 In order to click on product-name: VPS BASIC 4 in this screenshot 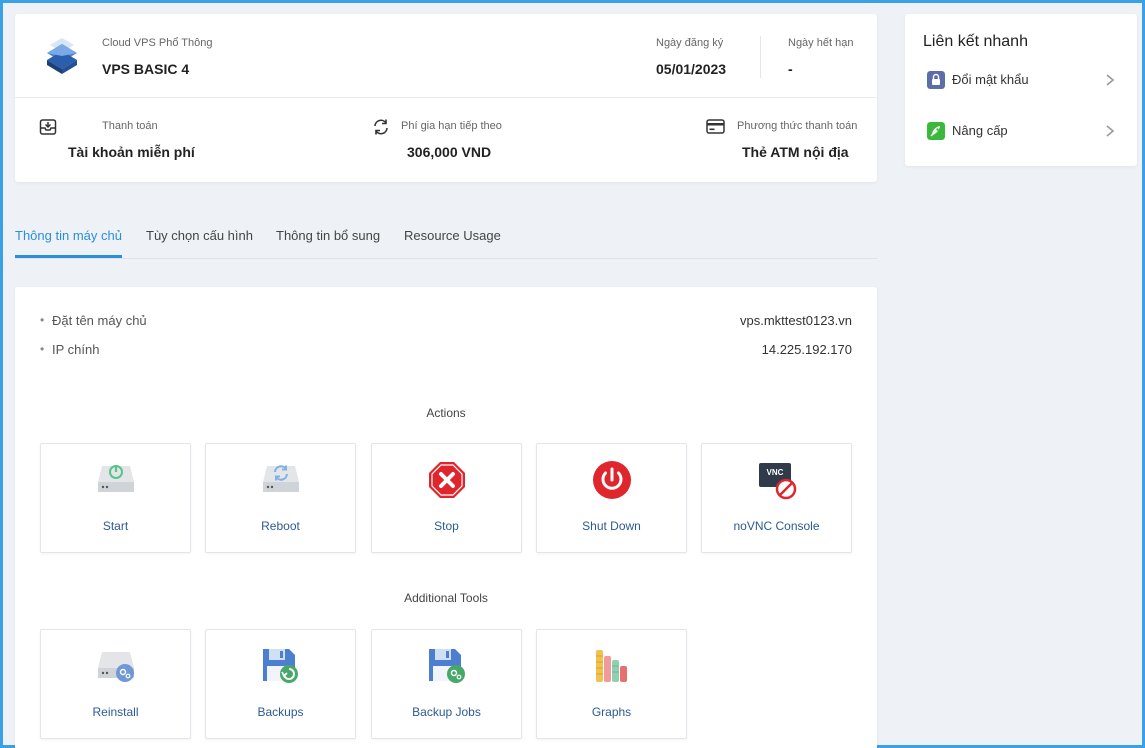, I will do `click(146, 69)`.